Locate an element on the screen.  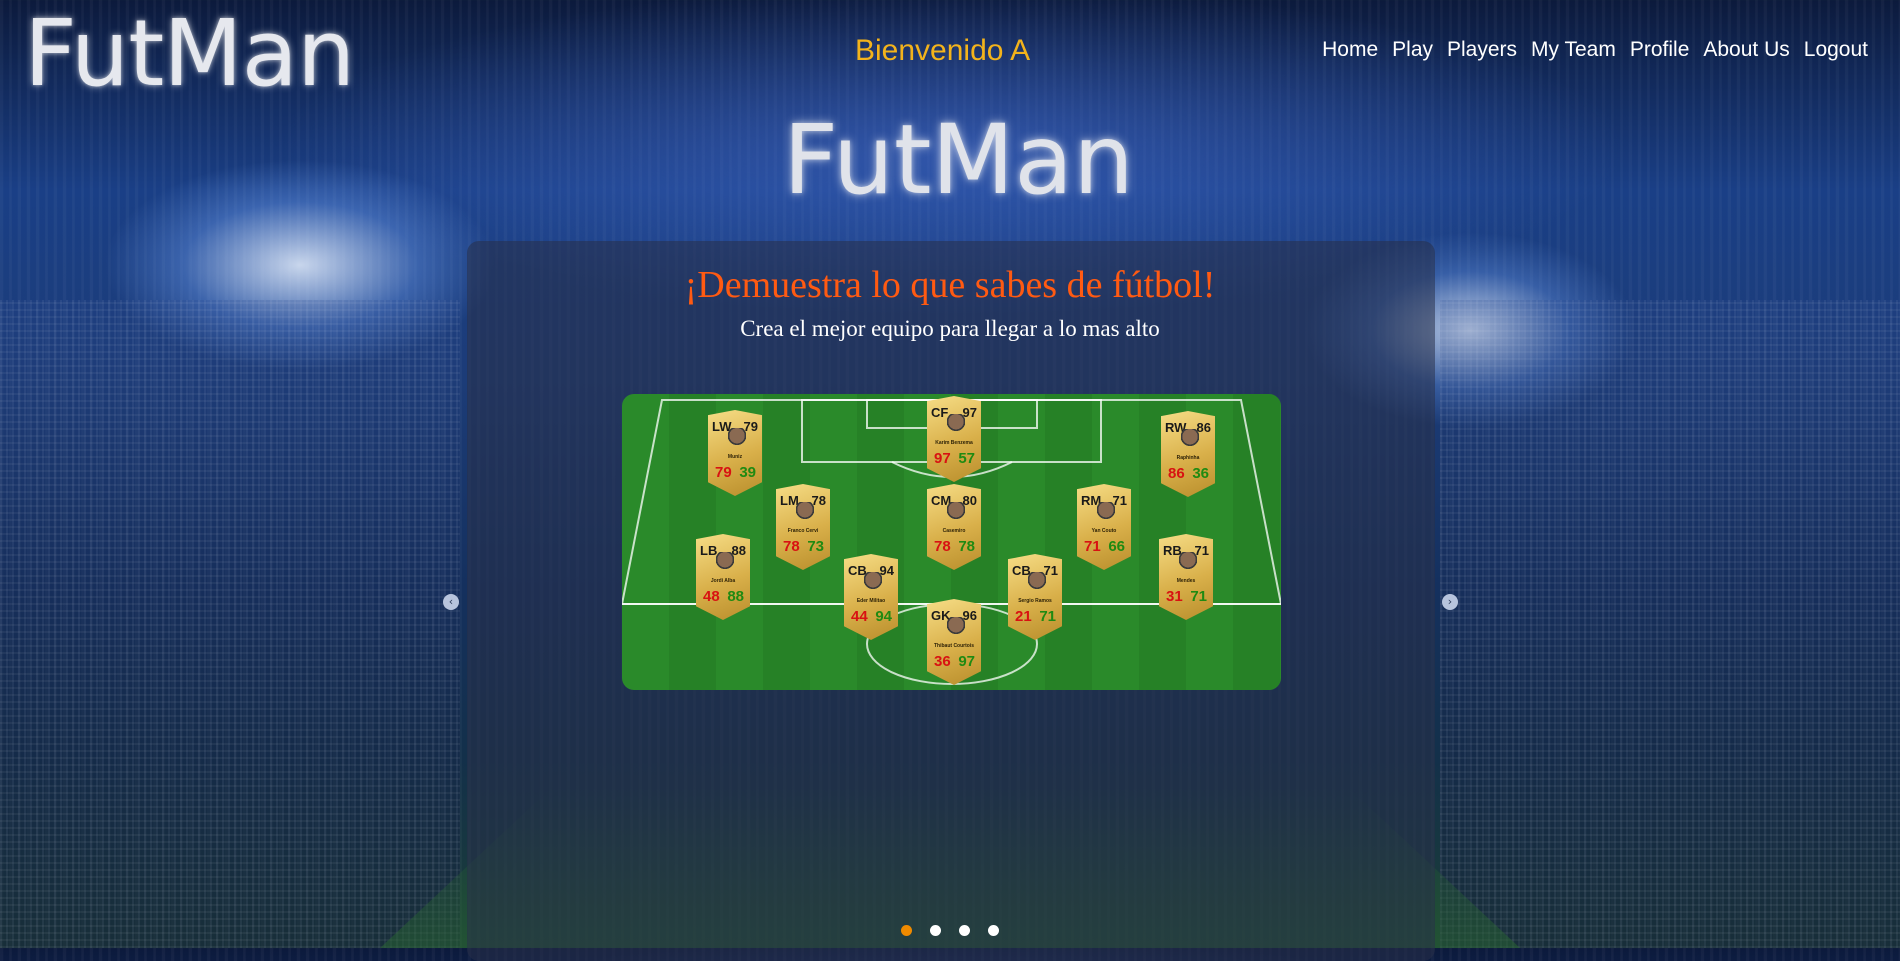
card-stat-attack: 31 is located at coordinates (1174, 596).